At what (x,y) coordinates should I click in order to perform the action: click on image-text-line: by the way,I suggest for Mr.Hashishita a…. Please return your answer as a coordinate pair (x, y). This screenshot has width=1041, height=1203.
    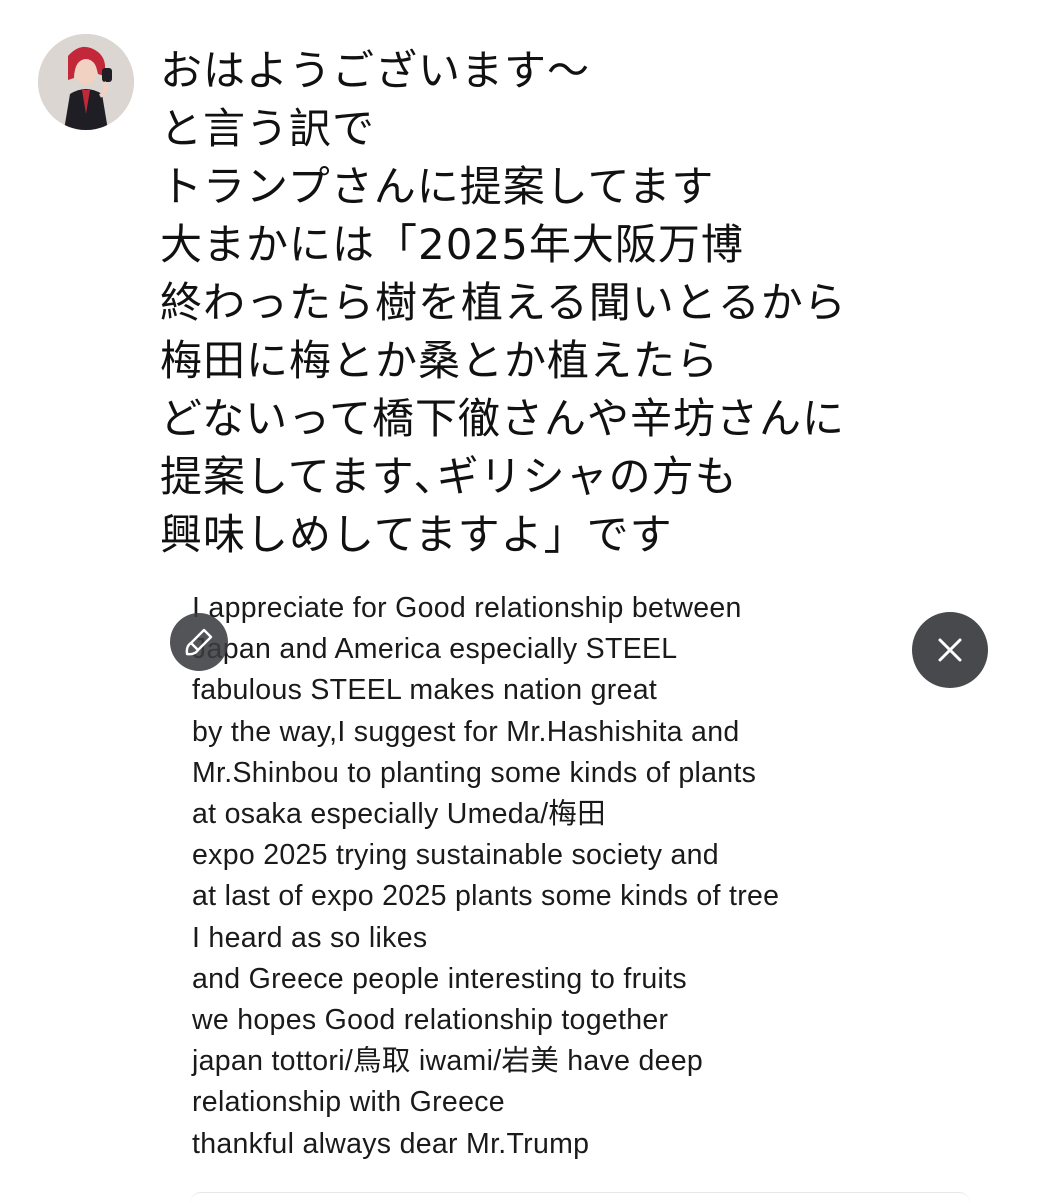
    Looking at the image, I should click on (466, 731).